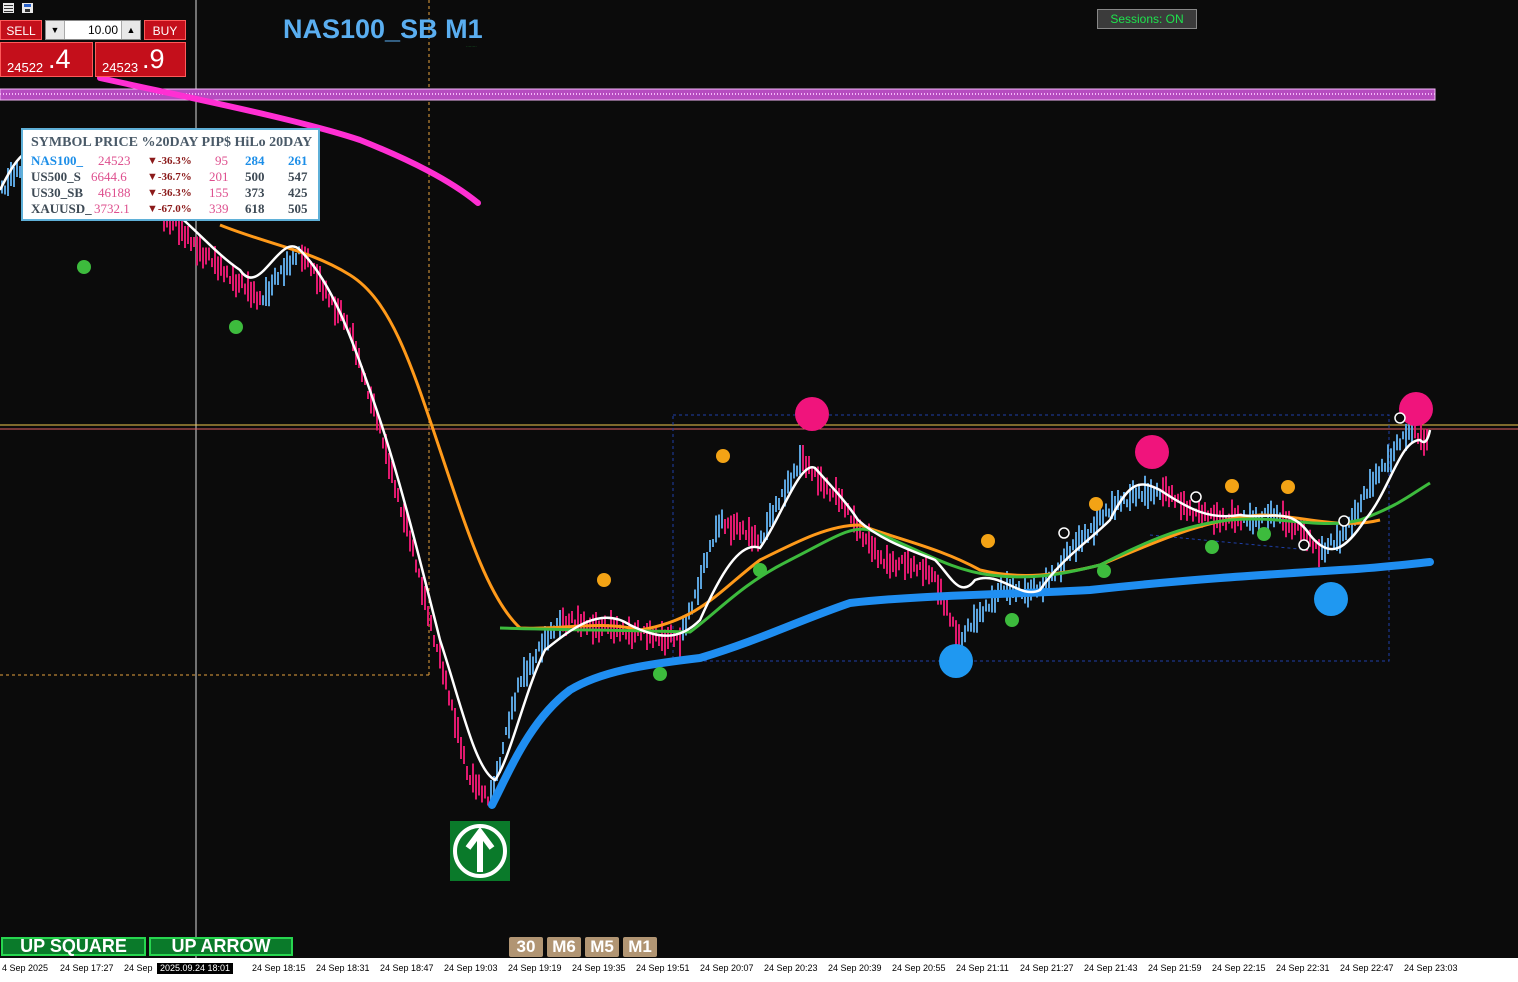  Describe the element at coordinates (219, 192) in the screenshot. I see `row-pips: 155` at that location.